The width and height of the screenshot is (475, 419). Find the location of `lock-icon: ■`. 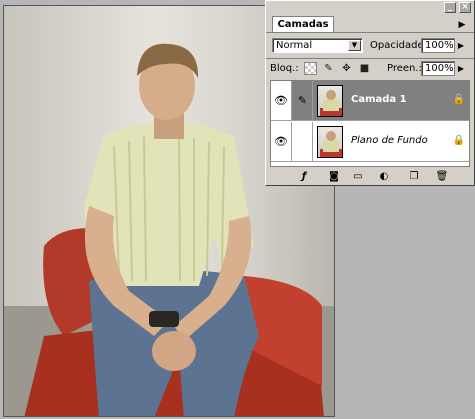

lock-icon: ■ is located at coordinates (364, 68).